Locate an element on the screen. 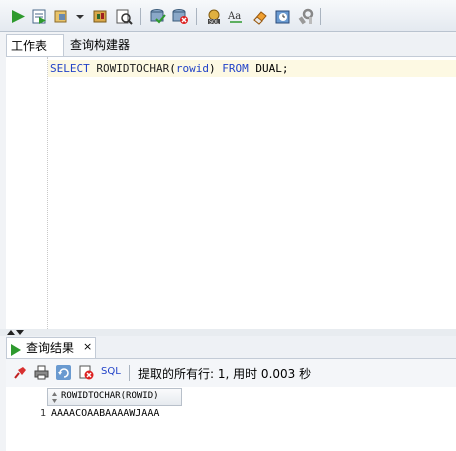  tab-query-result-label: 查询结果 is located at coordinates (50, 348).